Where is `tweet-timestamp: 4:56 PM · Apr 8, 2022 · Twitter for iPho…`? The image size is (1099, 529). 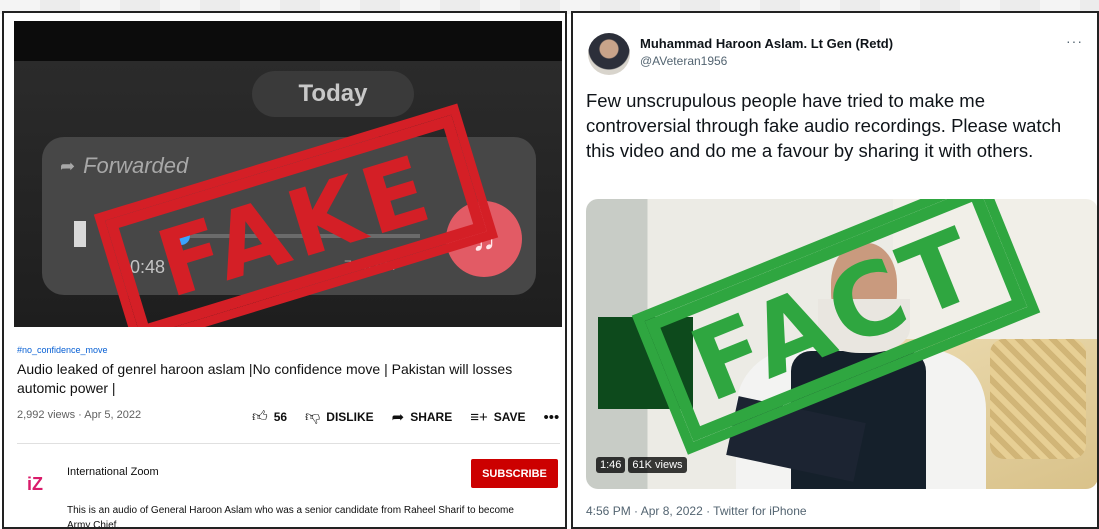
tweet-timestamp: 4:56 PM · Apr 8, 2022 · Twitter for iPho… is located at coordinates (696, 511).